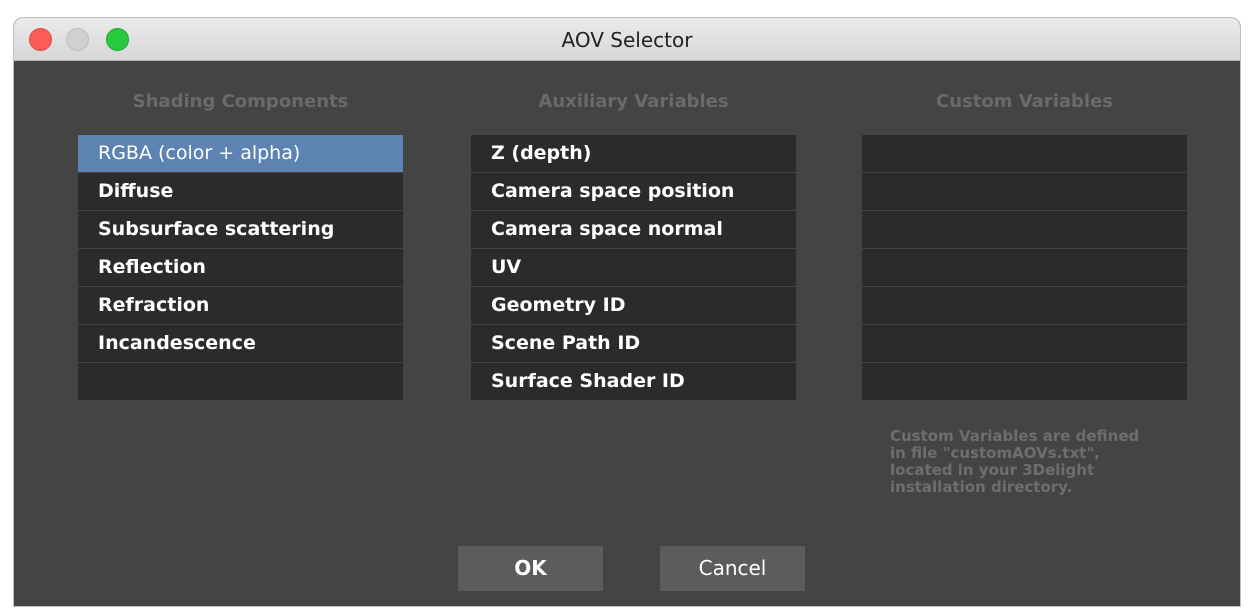  What do you see at coordinates (633, 191) in the screenshot?
I see `list-item-camera-space-position: Camera space position` at bounding box center [633, 191].